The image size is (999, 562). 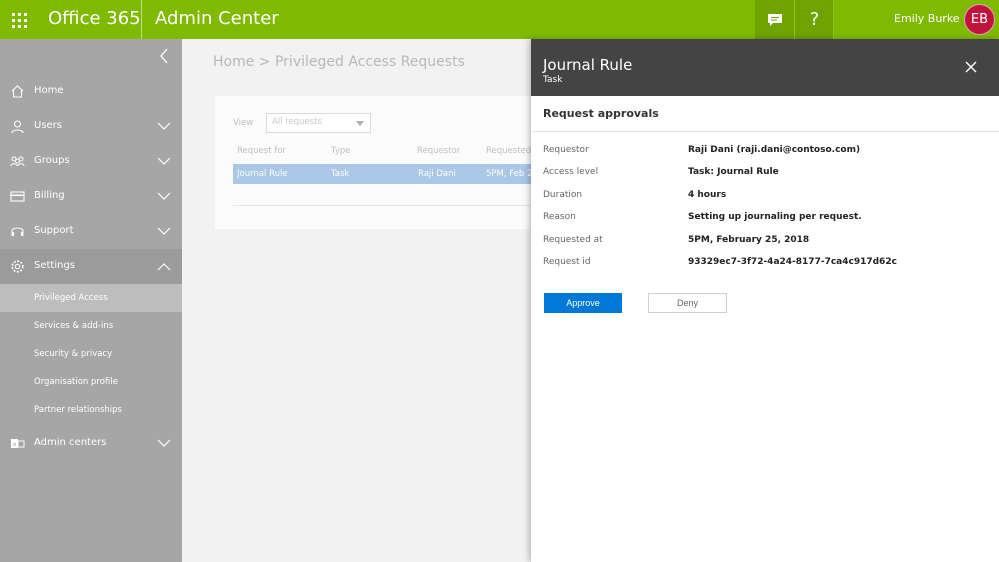 I want to click on field-label-request-id: Request id, so click(x=567, y=262).